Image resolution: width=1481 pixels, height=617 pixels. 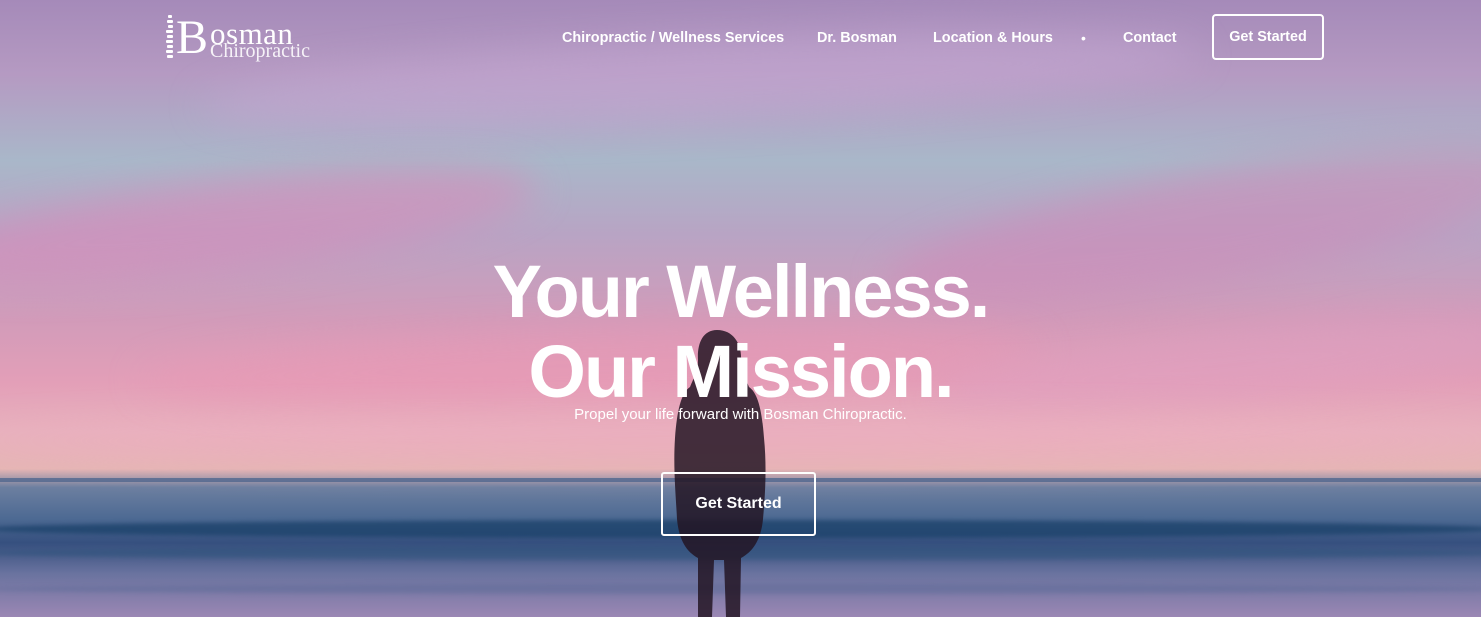 What do you see at coordinates (1268, 37) in the screenshot?
I see `header-get-started-button: Get Started` at bounding box center [1268, 37].